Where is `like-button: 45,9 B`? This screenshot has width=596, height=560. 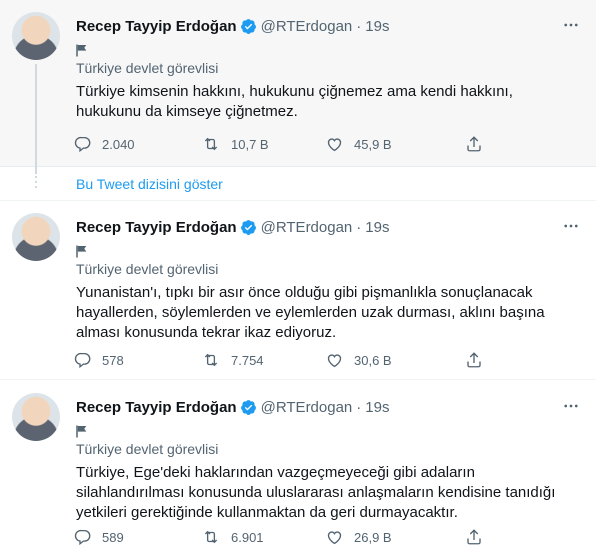
like-button: 45,9 B is located at coordinates (395, 144).